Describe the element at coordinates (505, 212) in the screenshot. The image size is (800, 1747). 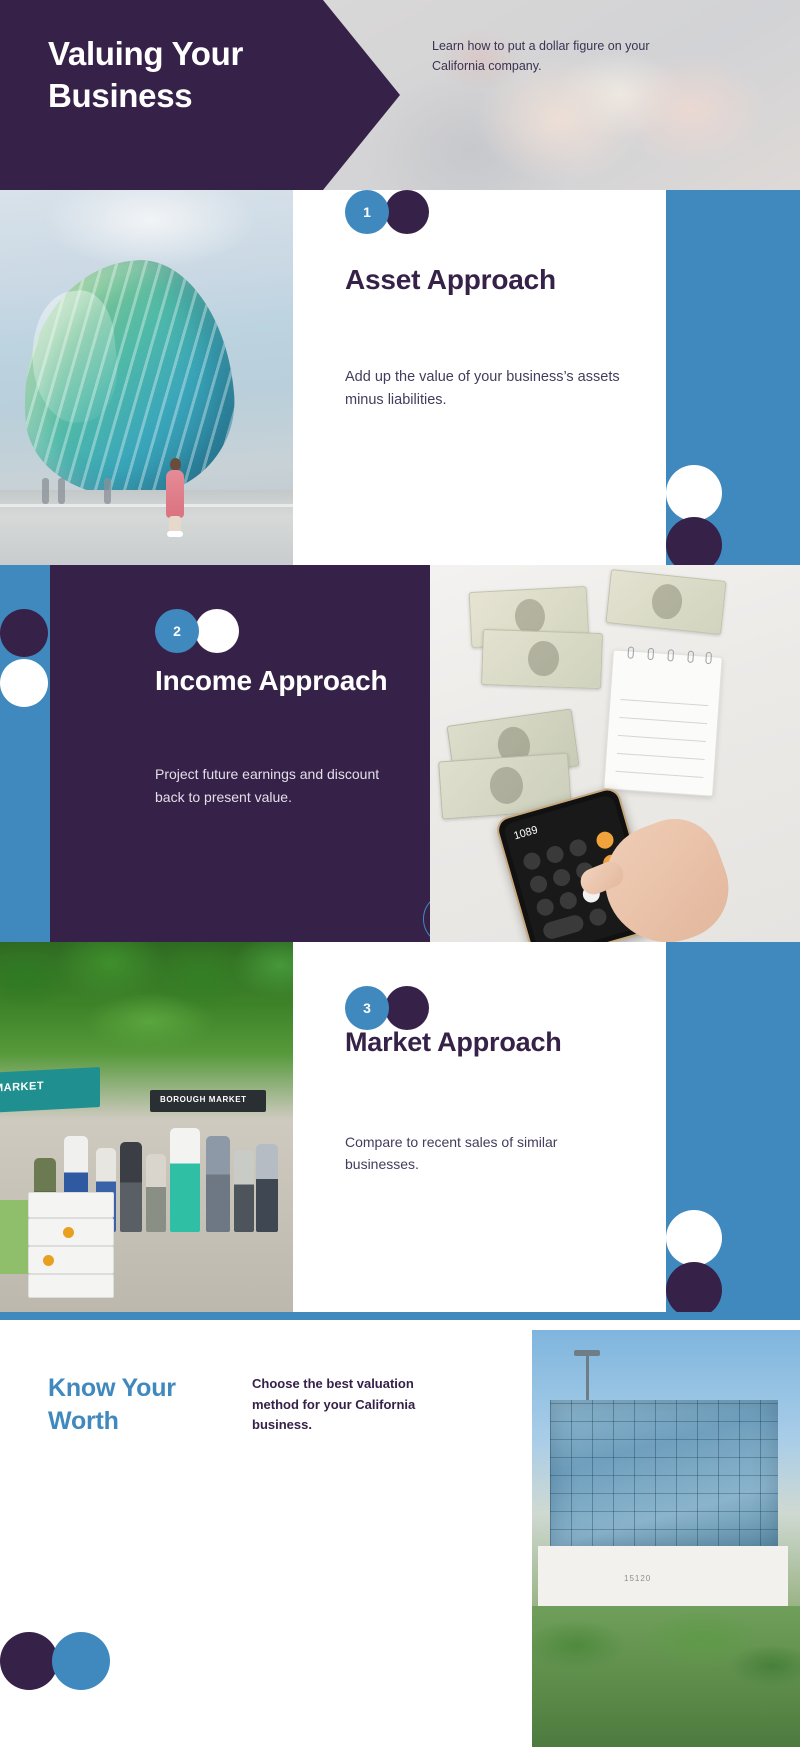
I see `section-1-badges: 1` at that location.